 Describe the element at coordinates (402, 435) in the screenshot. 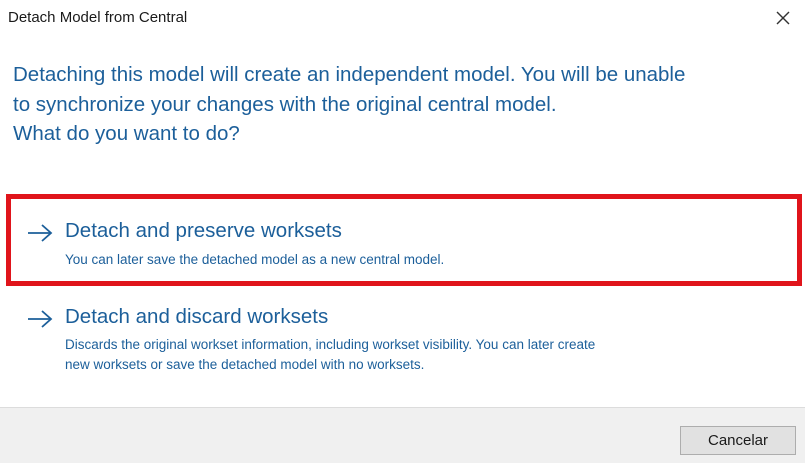

I see `dialog-footer: Cancelar` at that location.